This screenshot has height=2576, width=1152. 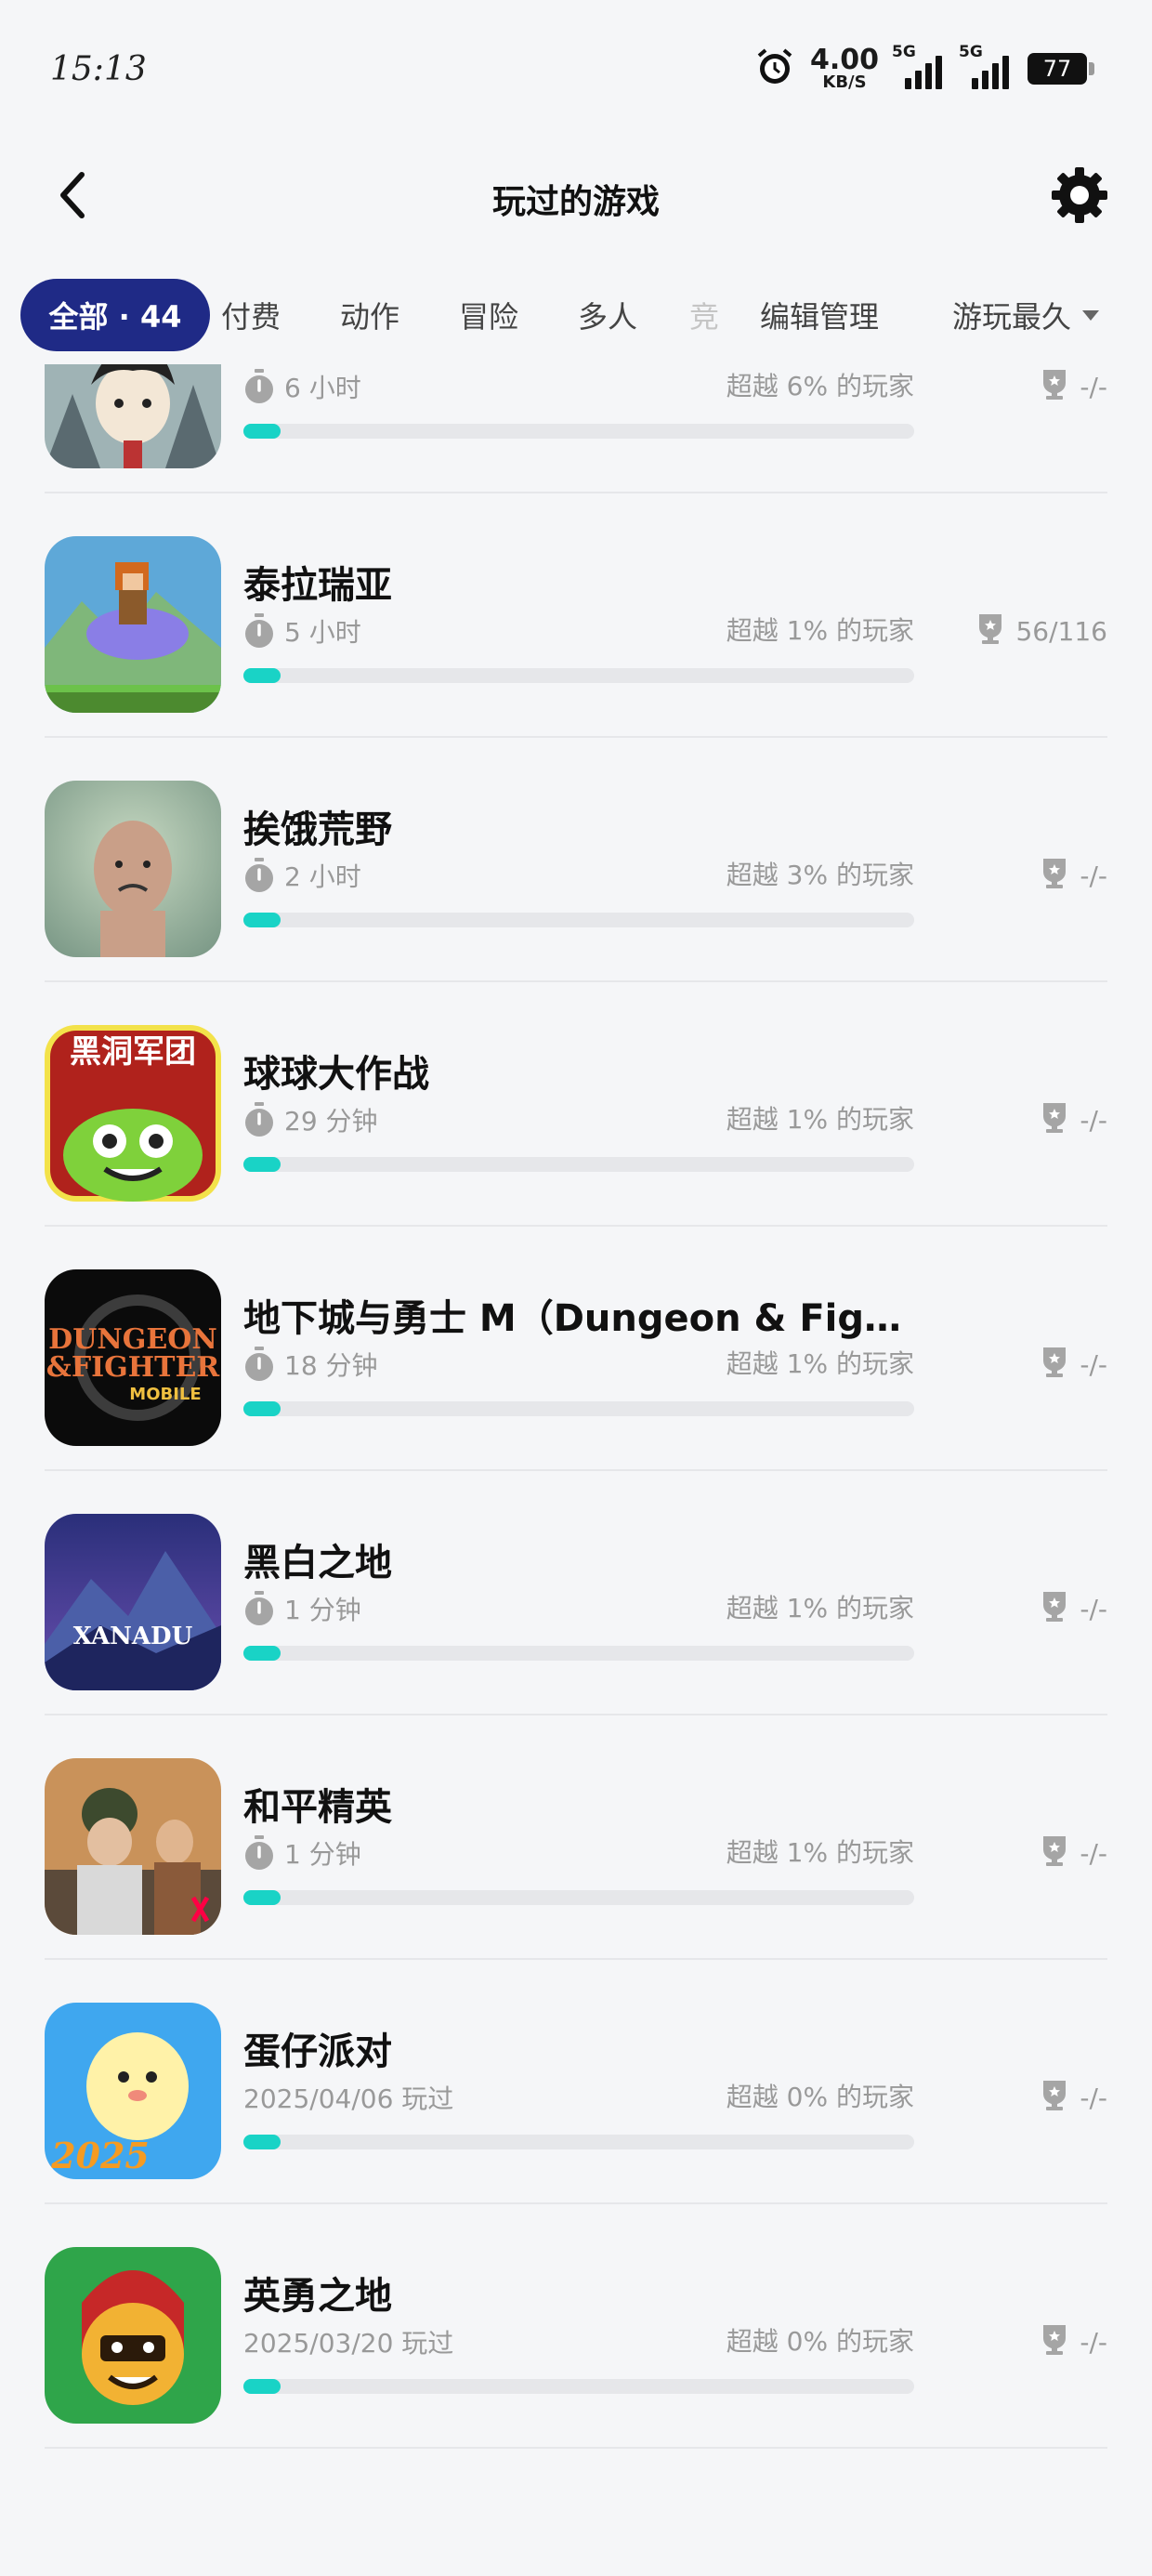 I want to click on battery-level: 77, so click(x=1057, y=69).